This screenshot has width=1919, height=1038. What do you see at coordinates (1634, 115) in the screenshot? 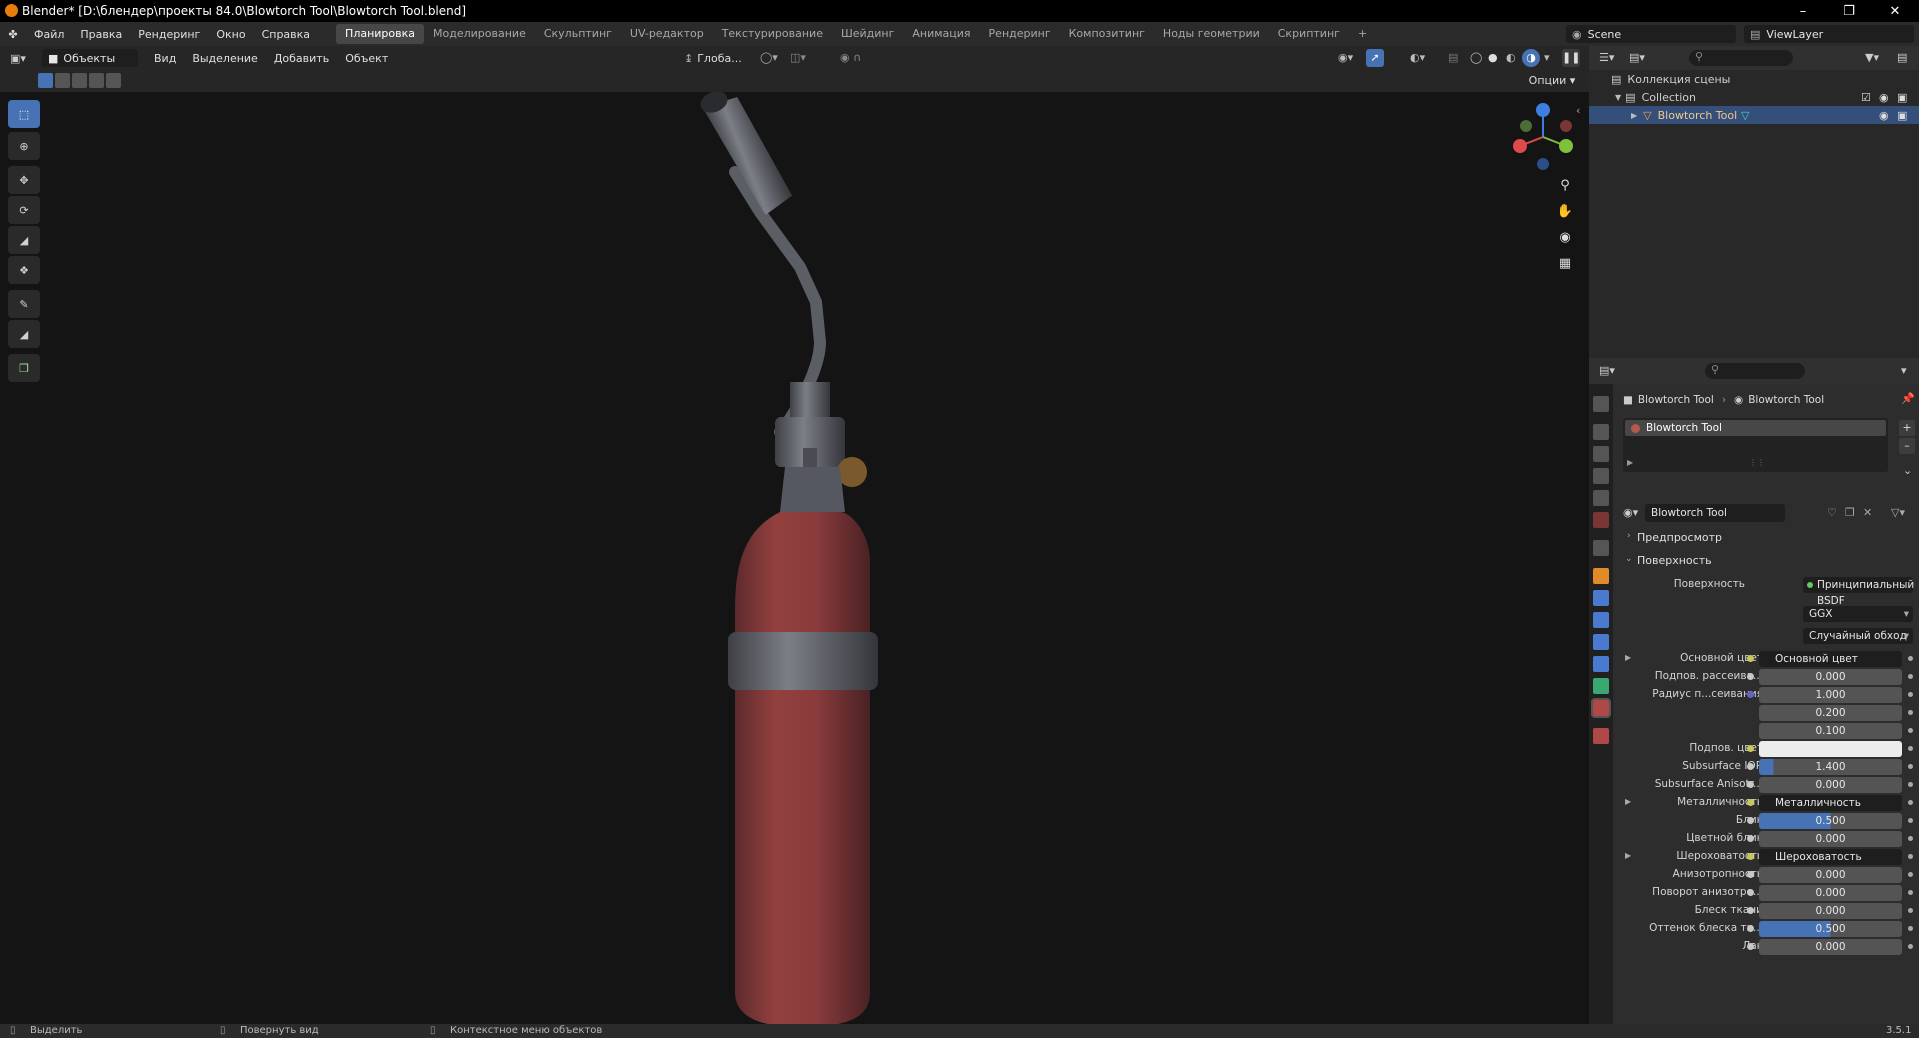
I see `object-expand-icon: ▶` at bounding box center [1634, 115].